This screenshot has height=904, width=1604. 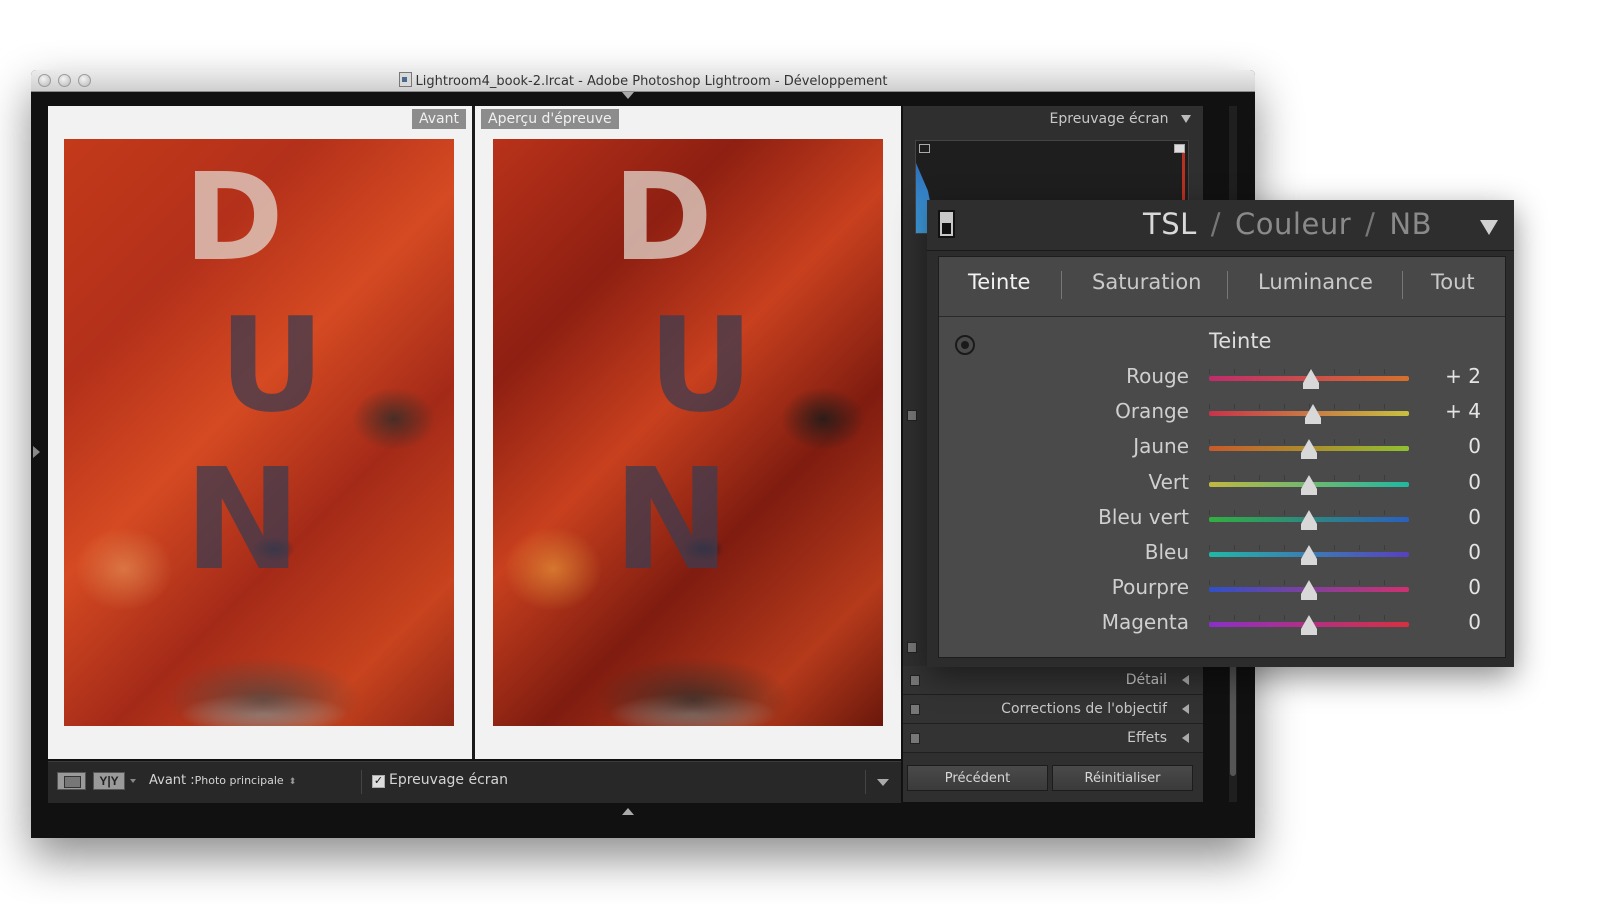 What do you see at coordinates (628, 811) in the screenshot?
I see `filmstrip-toggle-icon` at bounding box center [628, 811].